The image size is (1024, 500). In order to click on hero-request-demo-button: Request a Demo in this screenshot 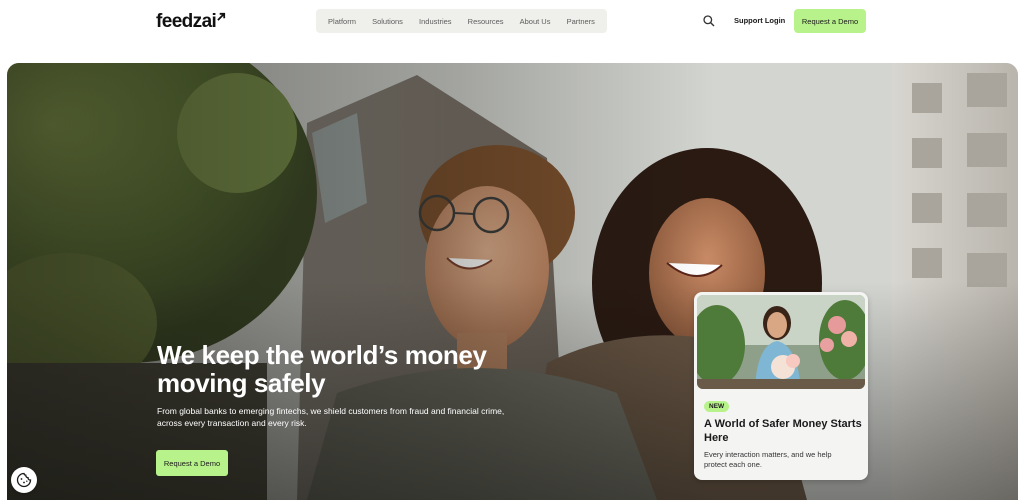, I will do `click(192, 463)`.